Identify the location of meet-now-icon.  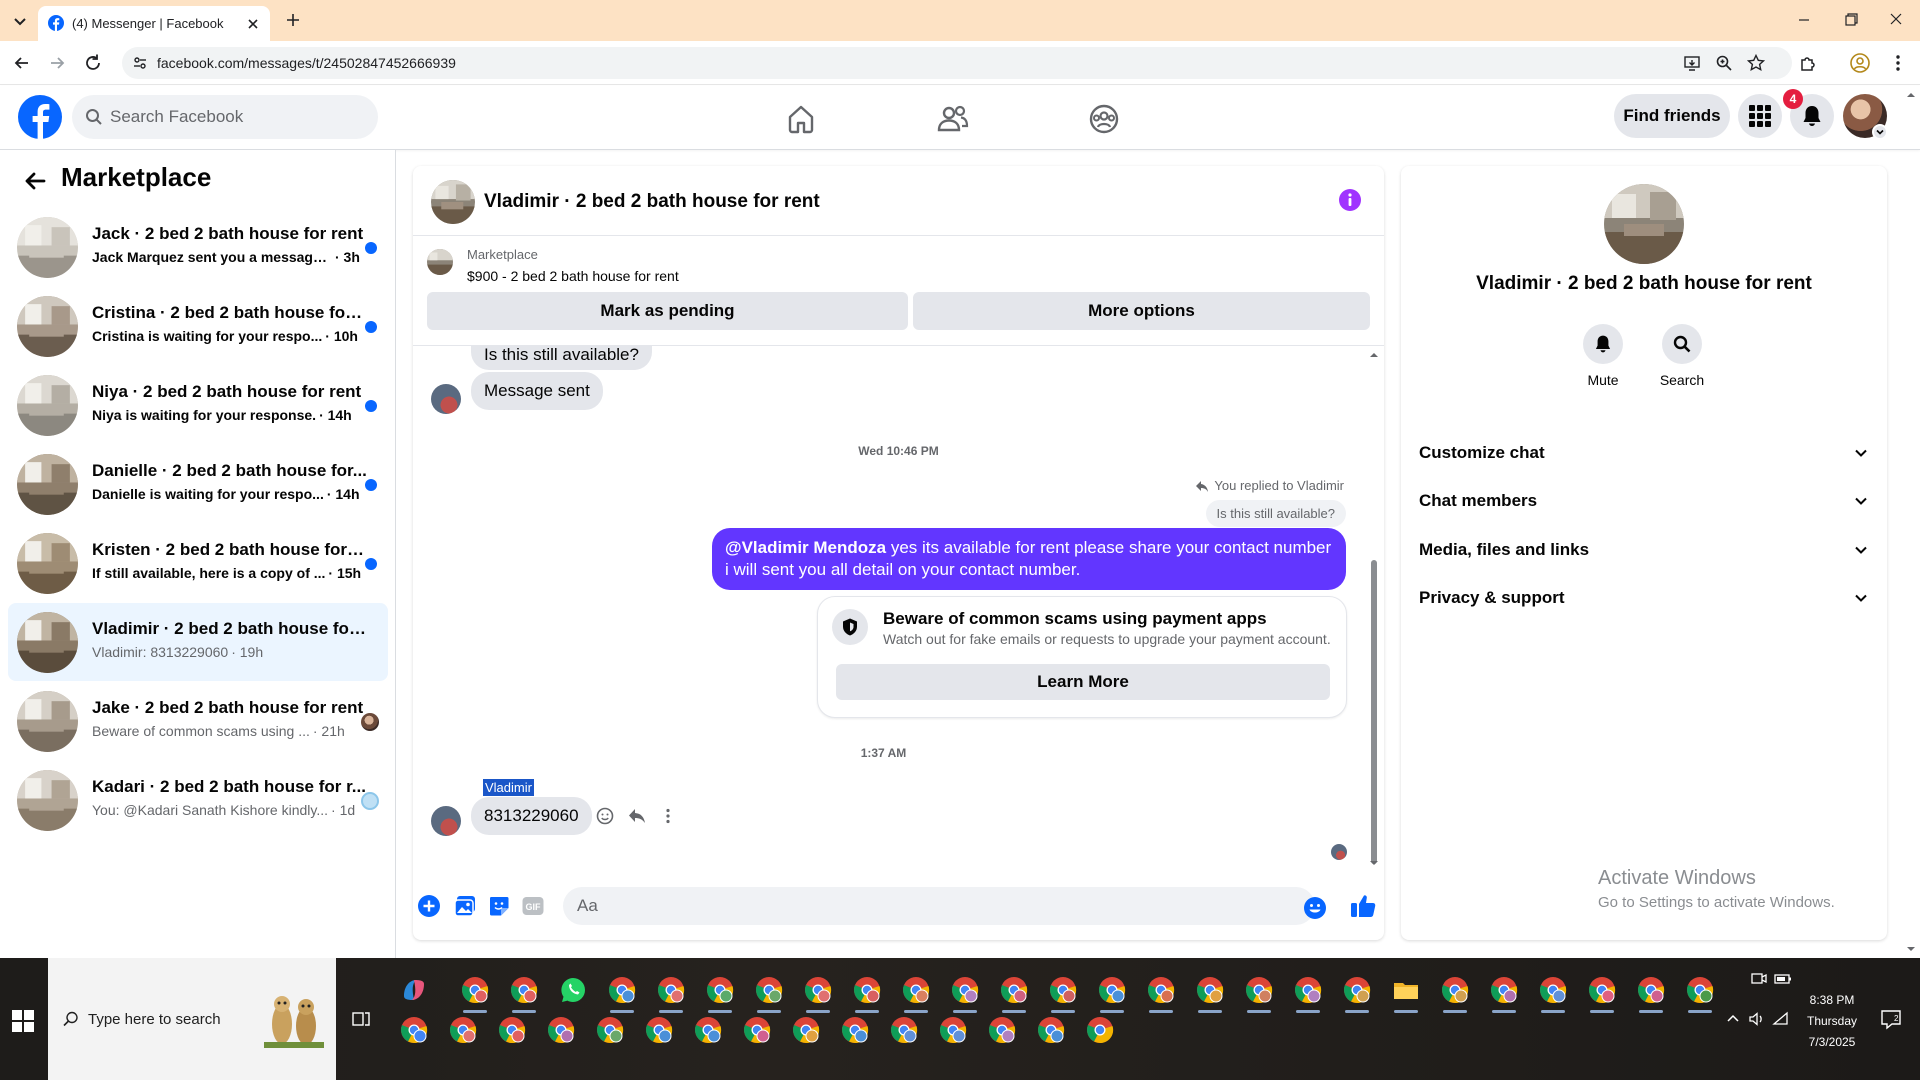
(1759, 979).